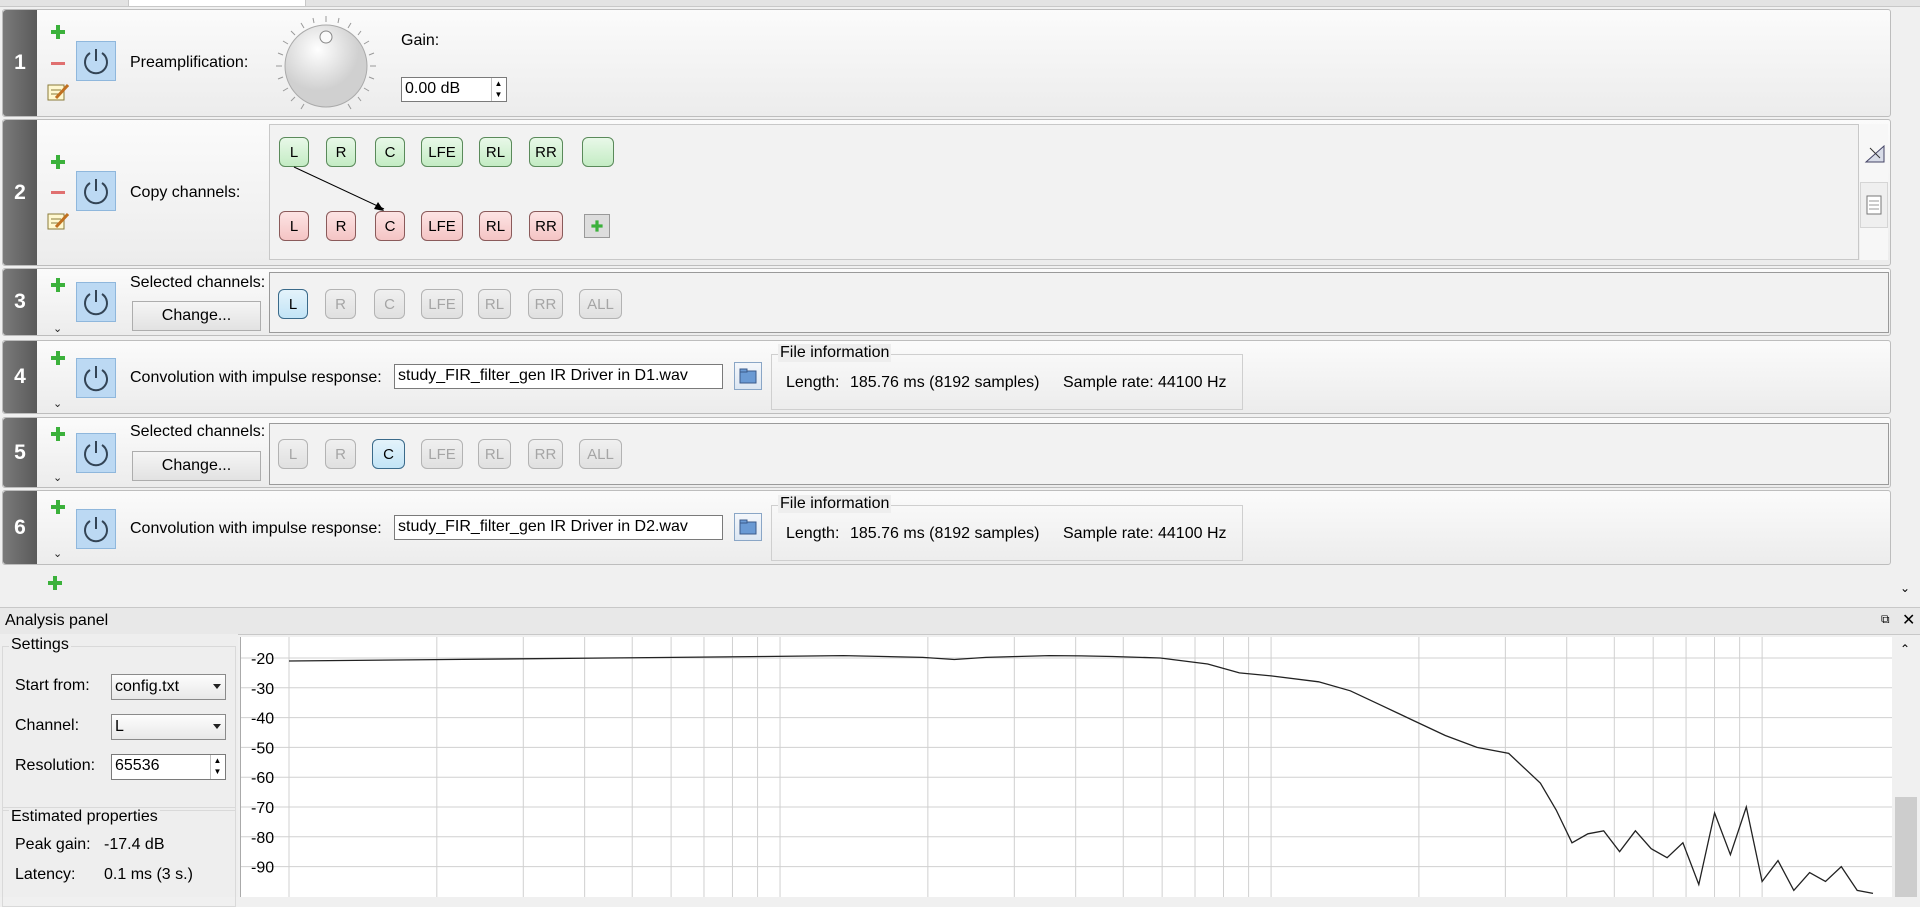  What do you see at coordinates (442, 226) in the screenshot?
I see `target-channel-LFE: LFE` at bounding box center [442, 226].